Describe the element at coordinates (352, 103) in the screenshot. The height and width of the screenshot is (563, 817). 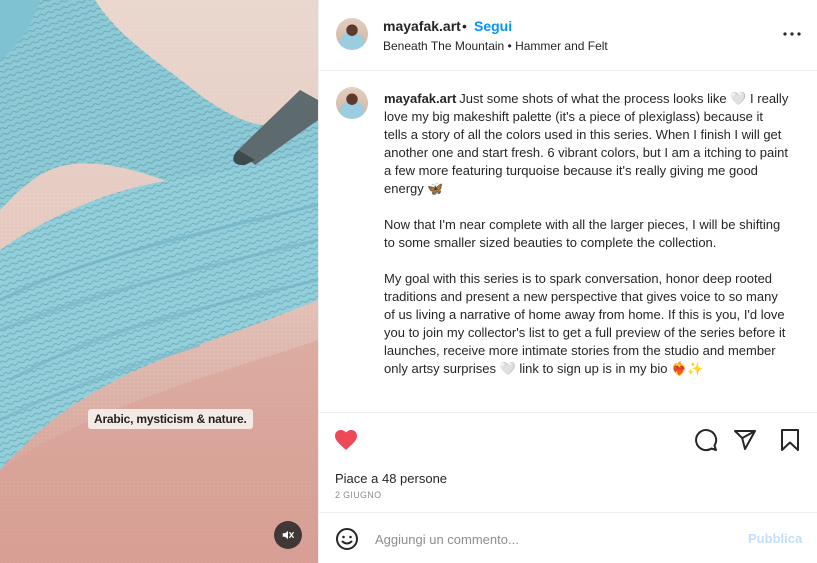
I see `caption-author-avatar` at that location.